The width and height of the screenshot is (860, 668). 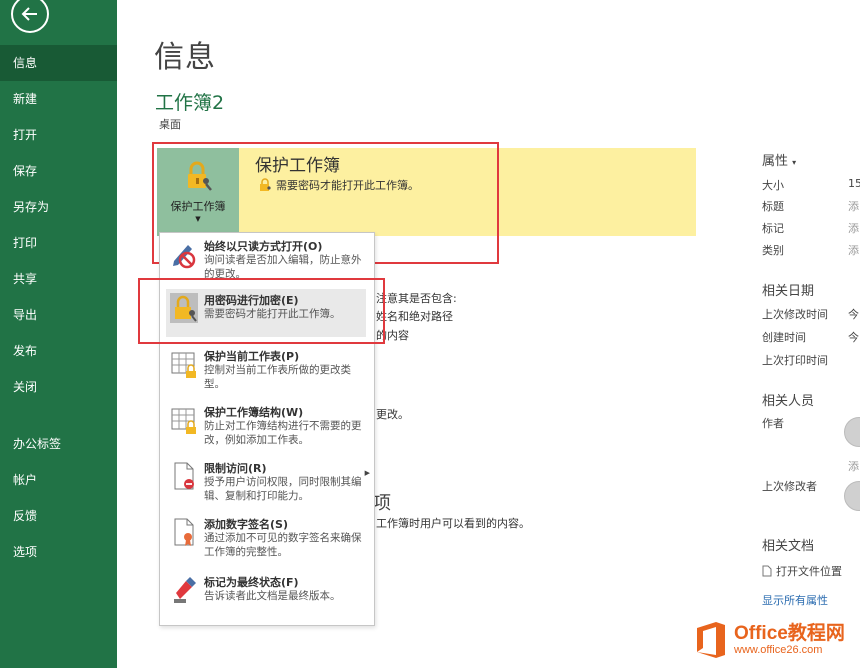 I want to click on menu-item-title: 限制访问(R), so click(x=235, y=468).